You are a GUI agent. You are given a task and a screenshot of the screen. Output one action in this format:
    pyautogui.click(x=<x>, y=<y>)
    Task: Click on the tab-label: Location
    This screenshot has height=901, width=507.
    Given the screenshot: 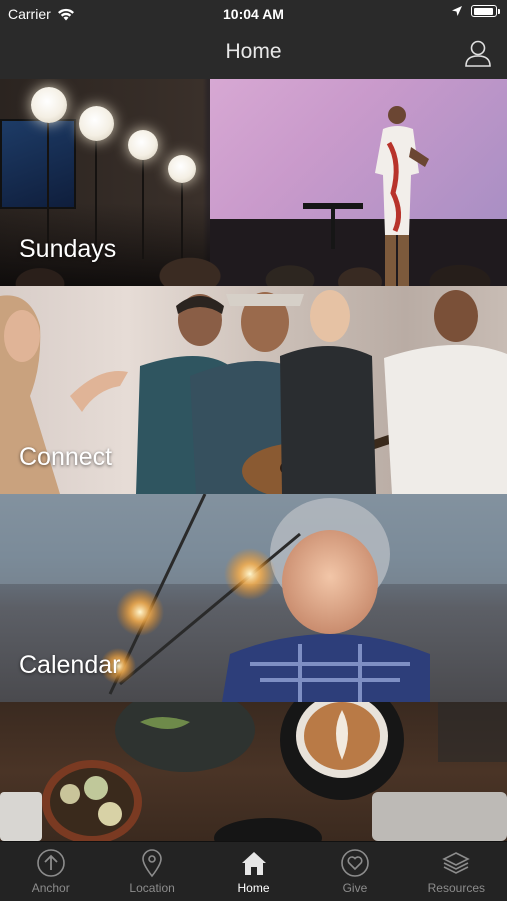 What is the action you would take?
    pyautogui.click(x=152, y=888)
    